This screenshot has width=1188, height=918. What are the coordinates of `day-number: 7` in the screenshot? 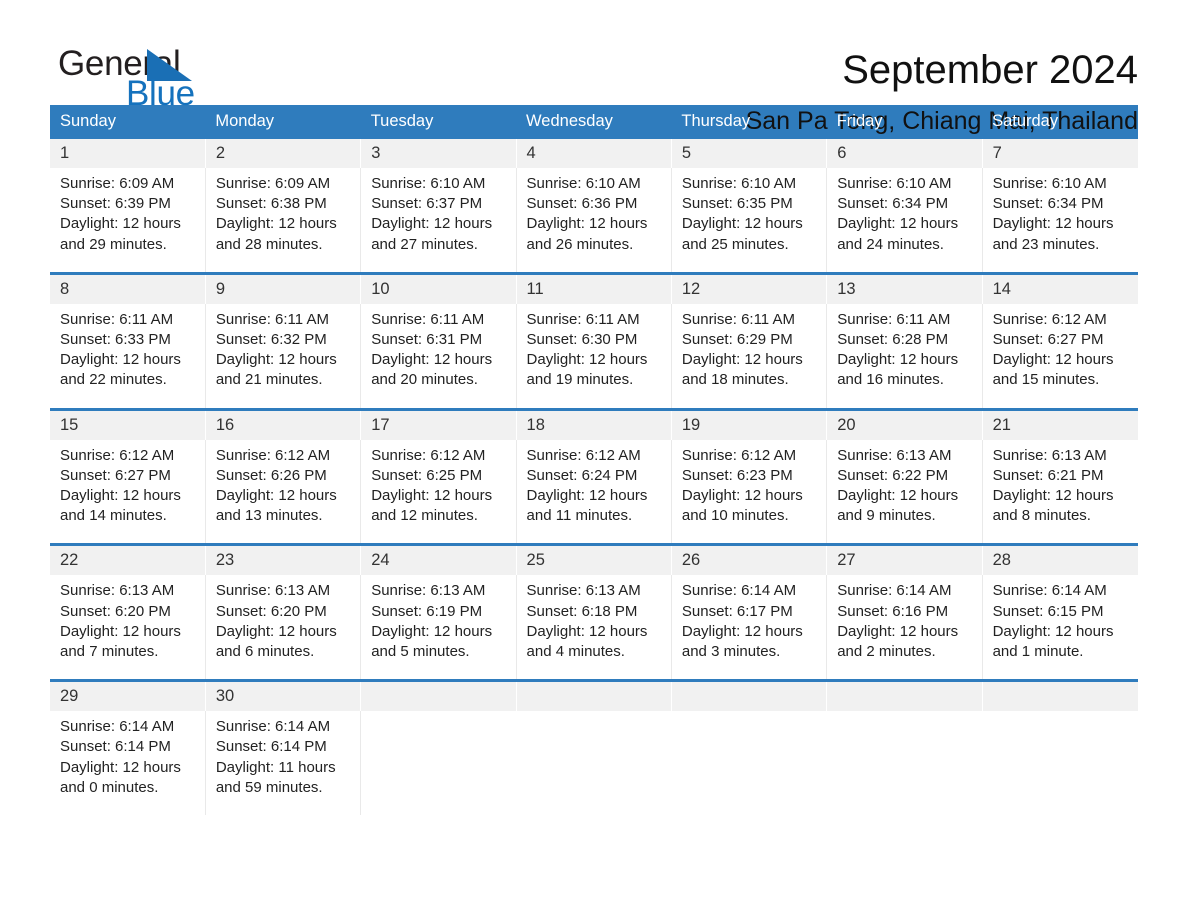 It's located at (1060, 153).